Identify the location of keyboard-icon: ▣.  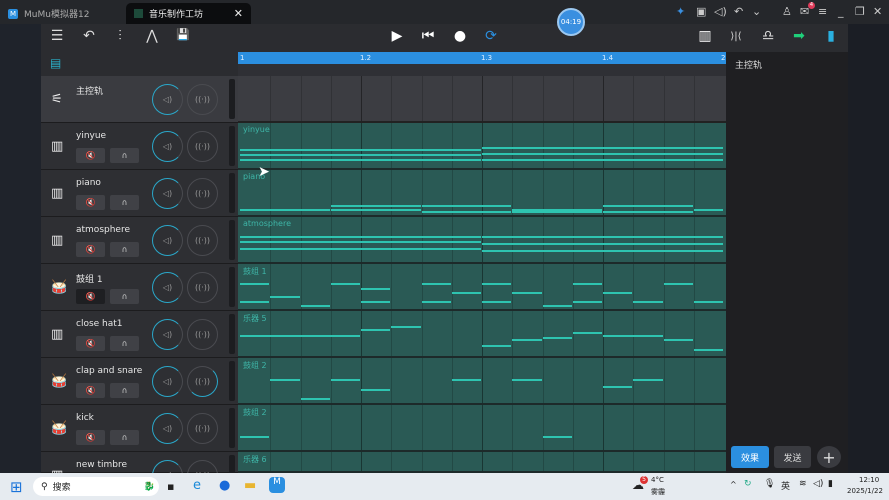
(701, 11).